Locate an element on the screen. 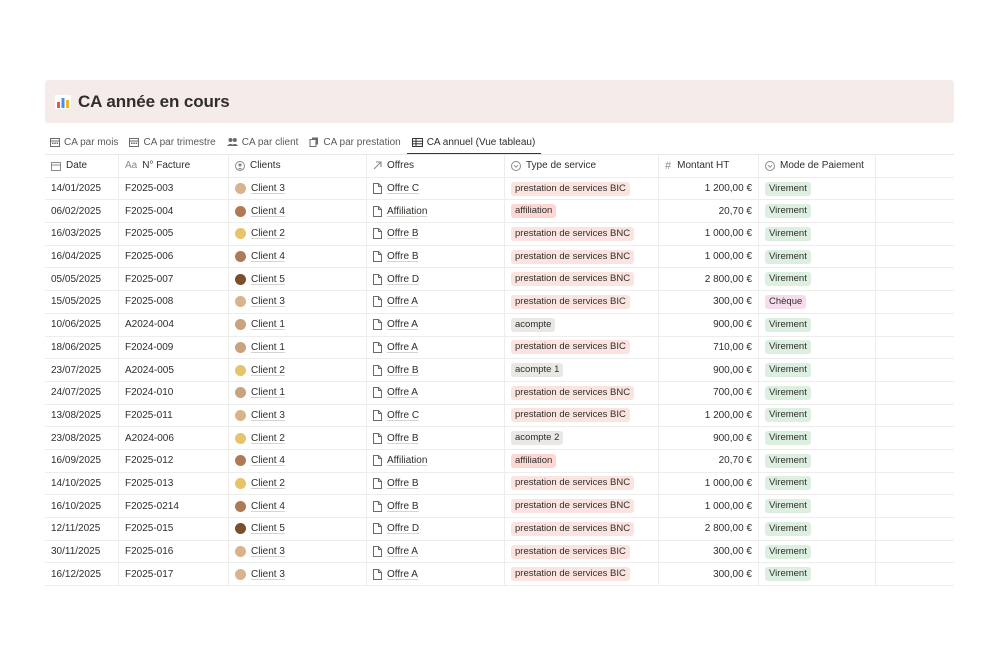 The width and height of the screenshot is (1000, 667). cell-type: affiliation is located at coordinates (582, 211).